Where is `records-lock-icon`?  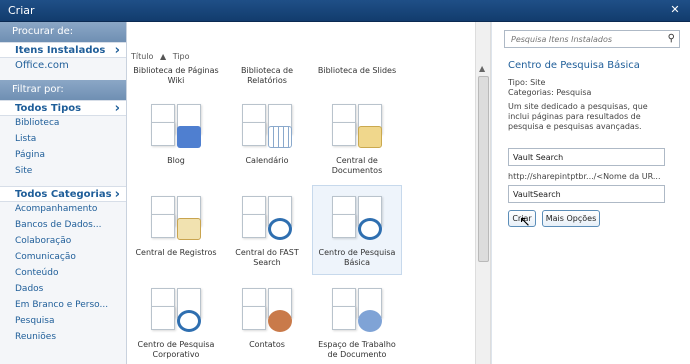 records-lock-icon is located at coordinates (176, 218).